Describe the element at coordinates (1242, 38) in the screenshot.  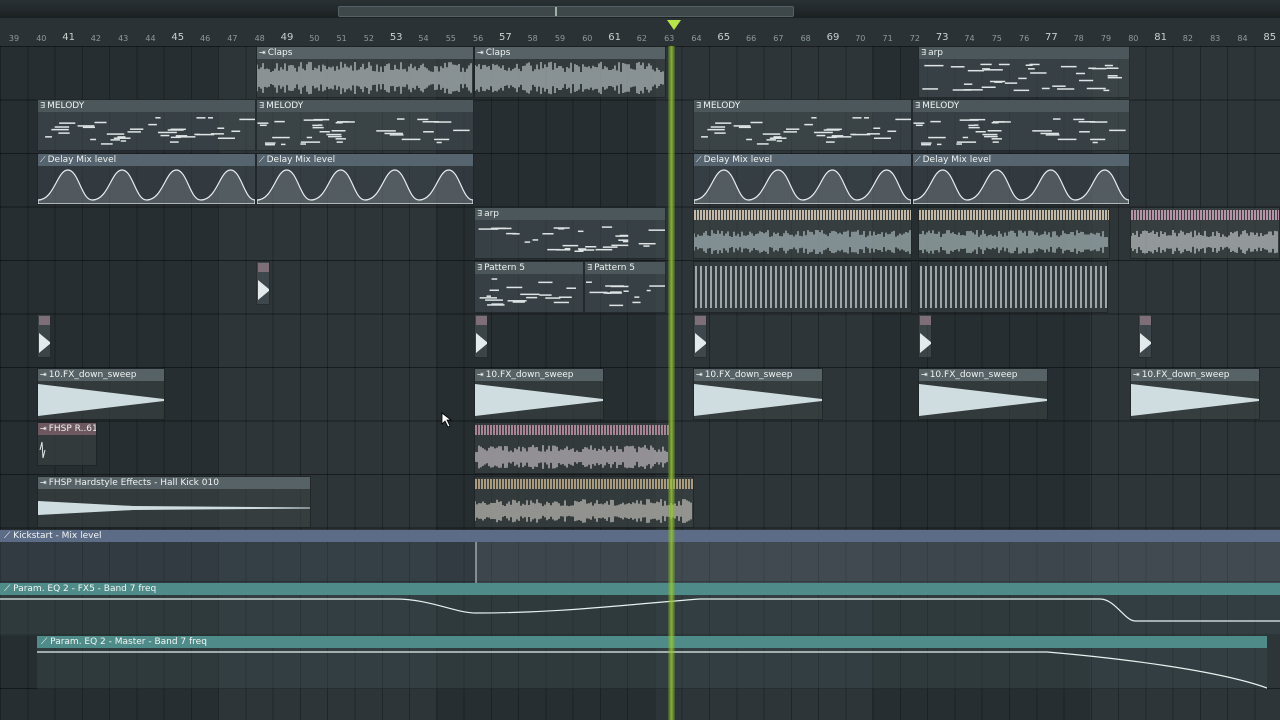
I see `ruler-bar-number: 84` at that location.